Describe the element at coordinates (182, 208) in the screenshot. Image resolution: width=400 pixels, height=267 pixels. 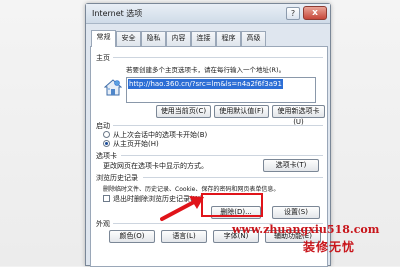
I see `red-arrow-icon` at that location.